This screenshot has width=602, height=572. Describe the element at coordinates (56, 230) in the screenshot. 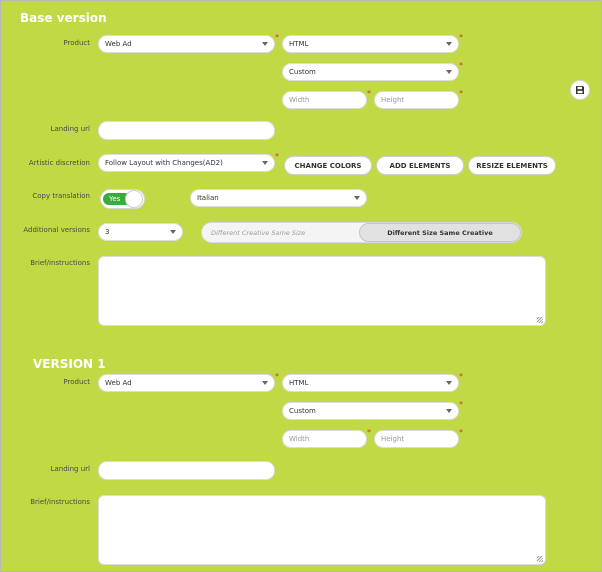

I see `additional-versions-label: Additional versions` at that location.